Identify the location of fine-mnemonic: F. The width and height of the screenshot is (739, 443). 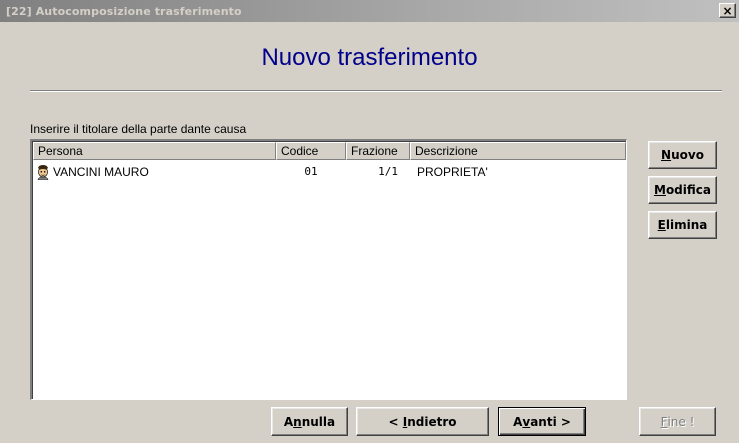
(664, 421).